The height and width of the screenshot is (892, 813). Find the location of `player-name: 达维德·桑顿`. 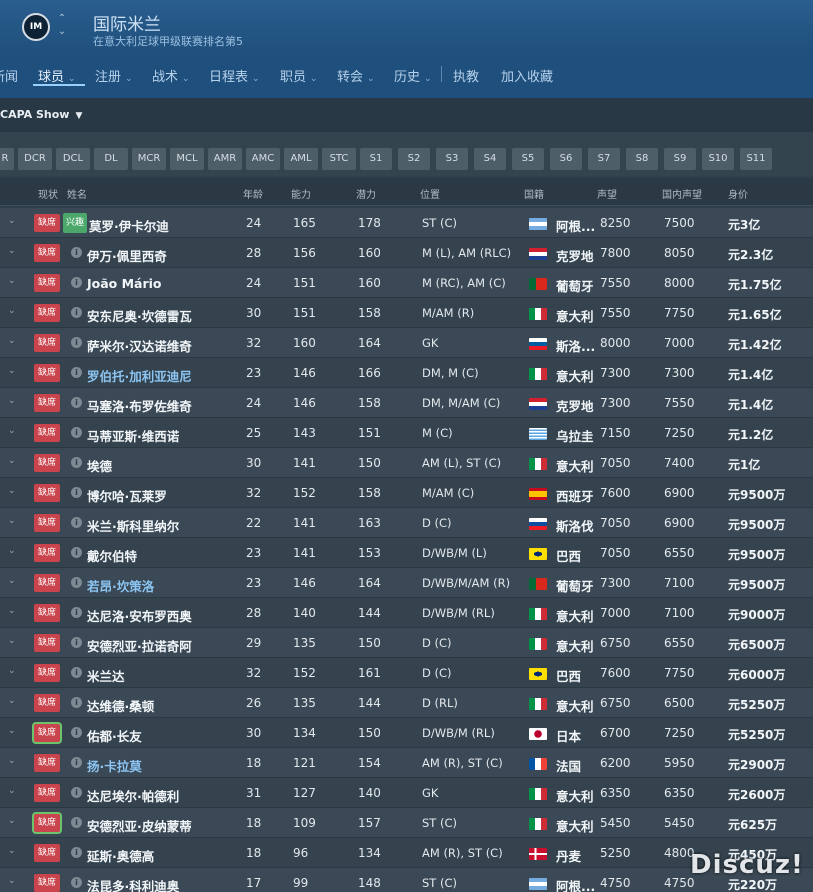

player-name: 达维德·桑顿 is located at coordinates (120, 705).